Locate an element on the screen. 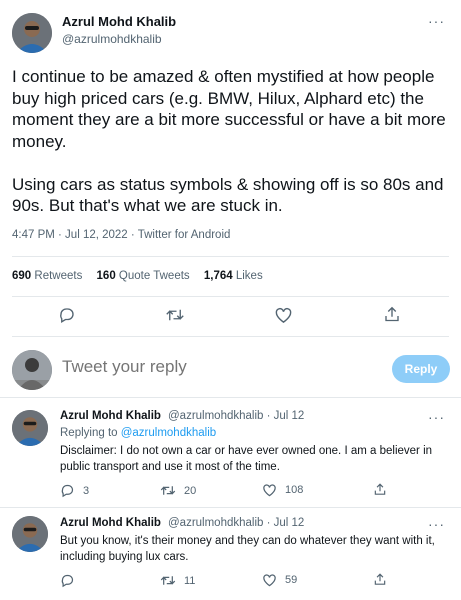  like-count: 108 is located at coordinates (294, 490).